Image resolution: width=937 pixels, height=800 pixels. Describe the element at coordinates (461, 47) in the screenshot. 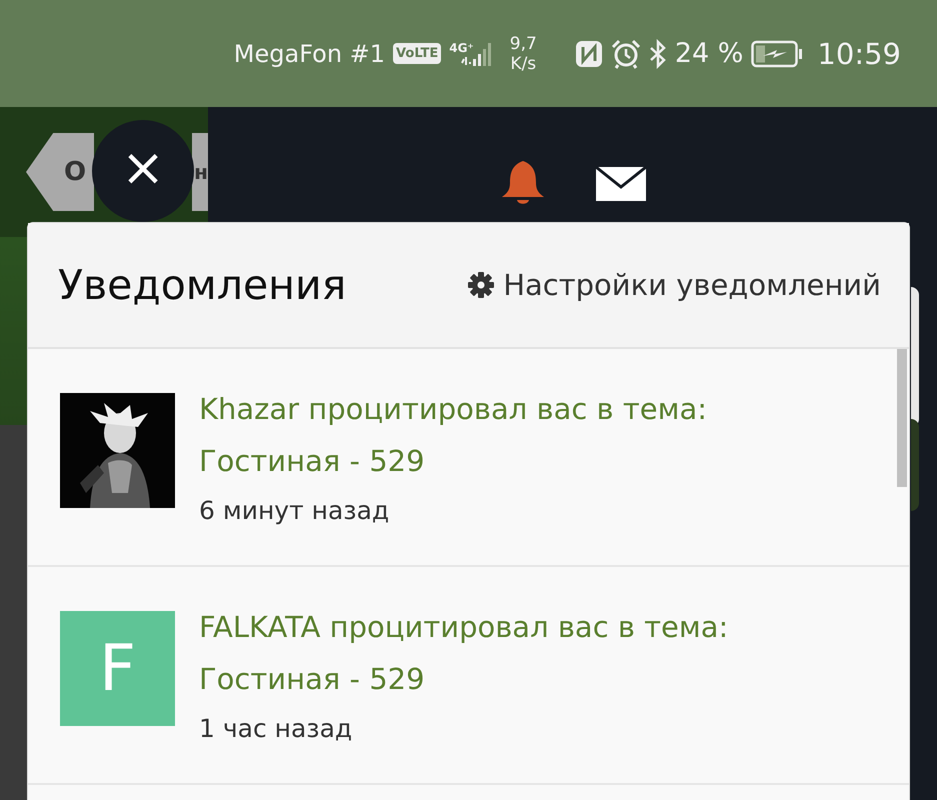

I see `network-type: 4G⁺` at that location.